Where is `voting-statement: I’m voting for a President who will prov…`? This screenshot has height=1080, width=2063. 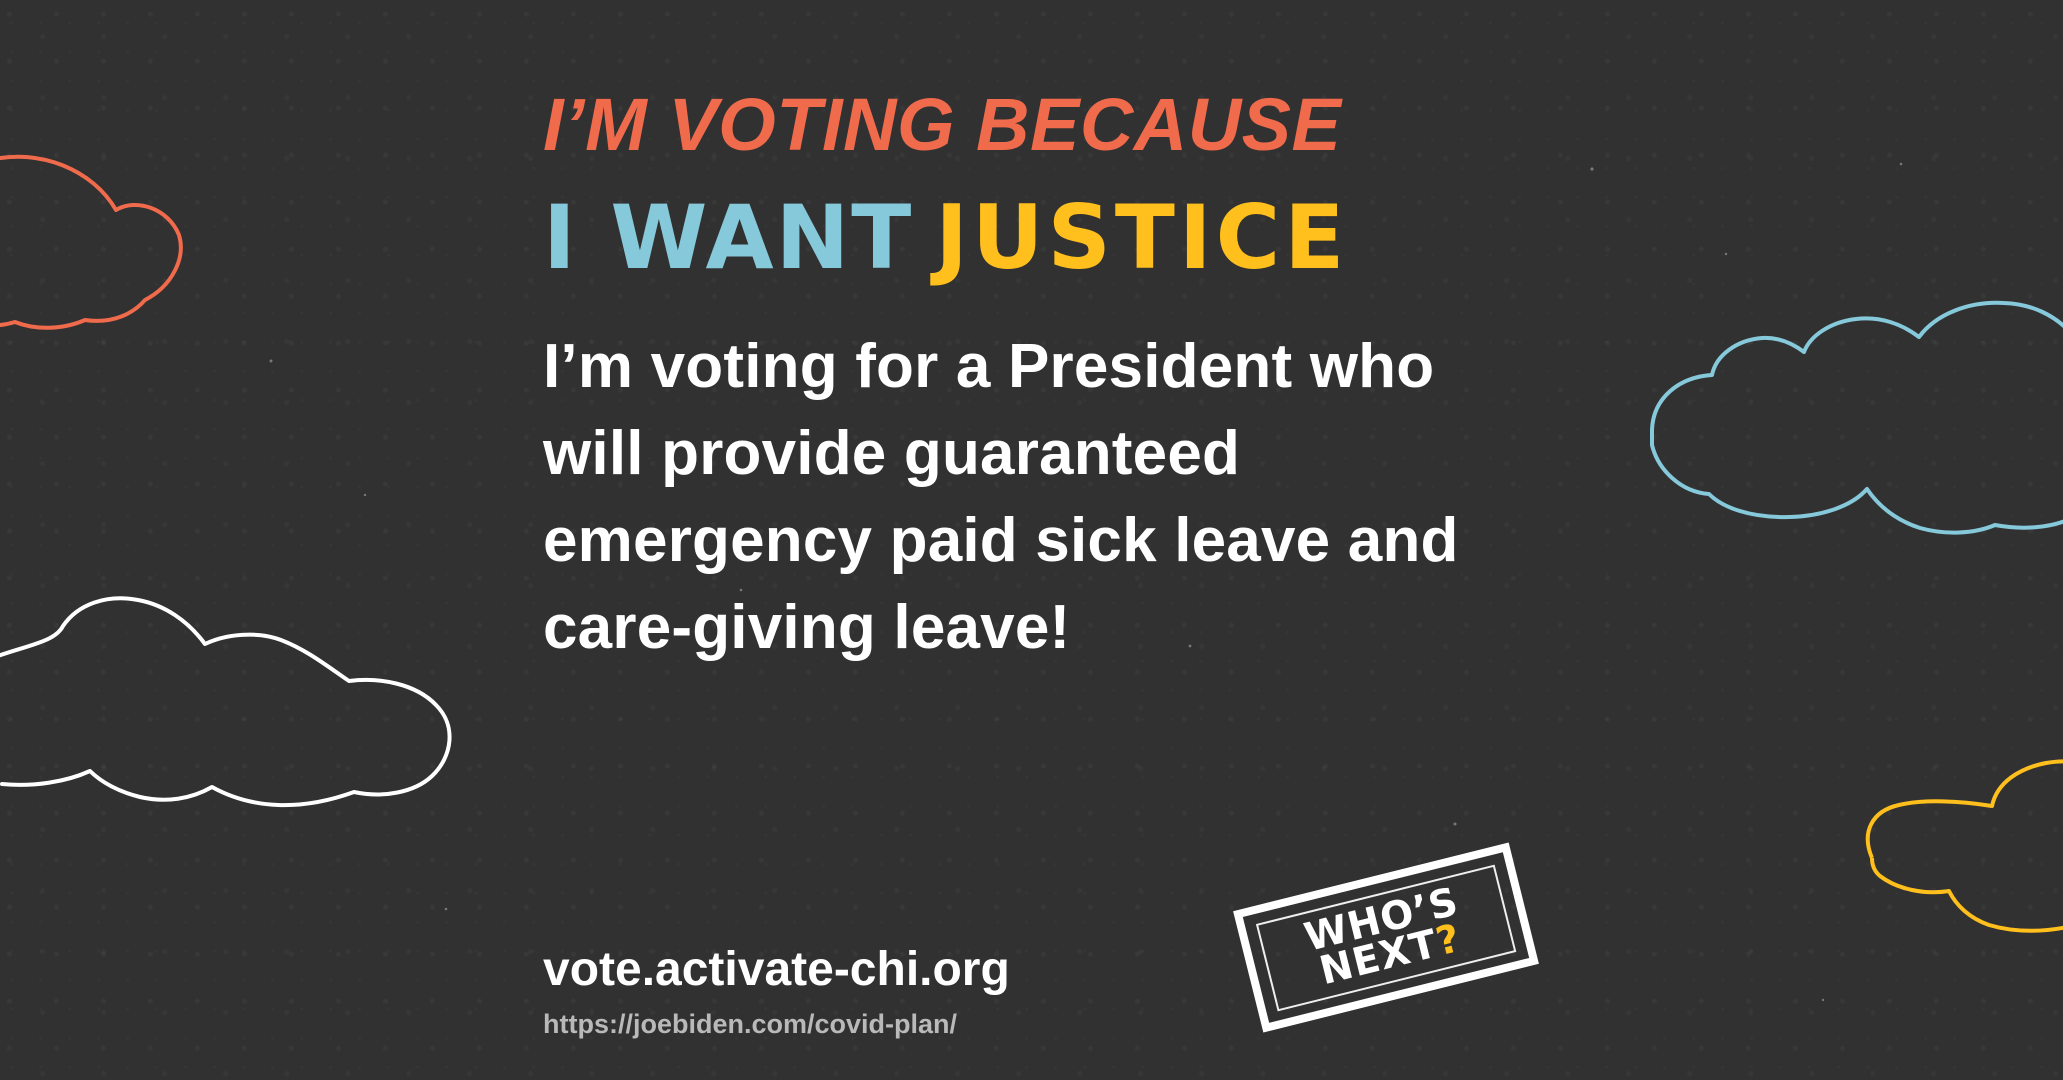 voting-statement: I’m voting for a President who will prov… is located at coordinates (1001, 497).